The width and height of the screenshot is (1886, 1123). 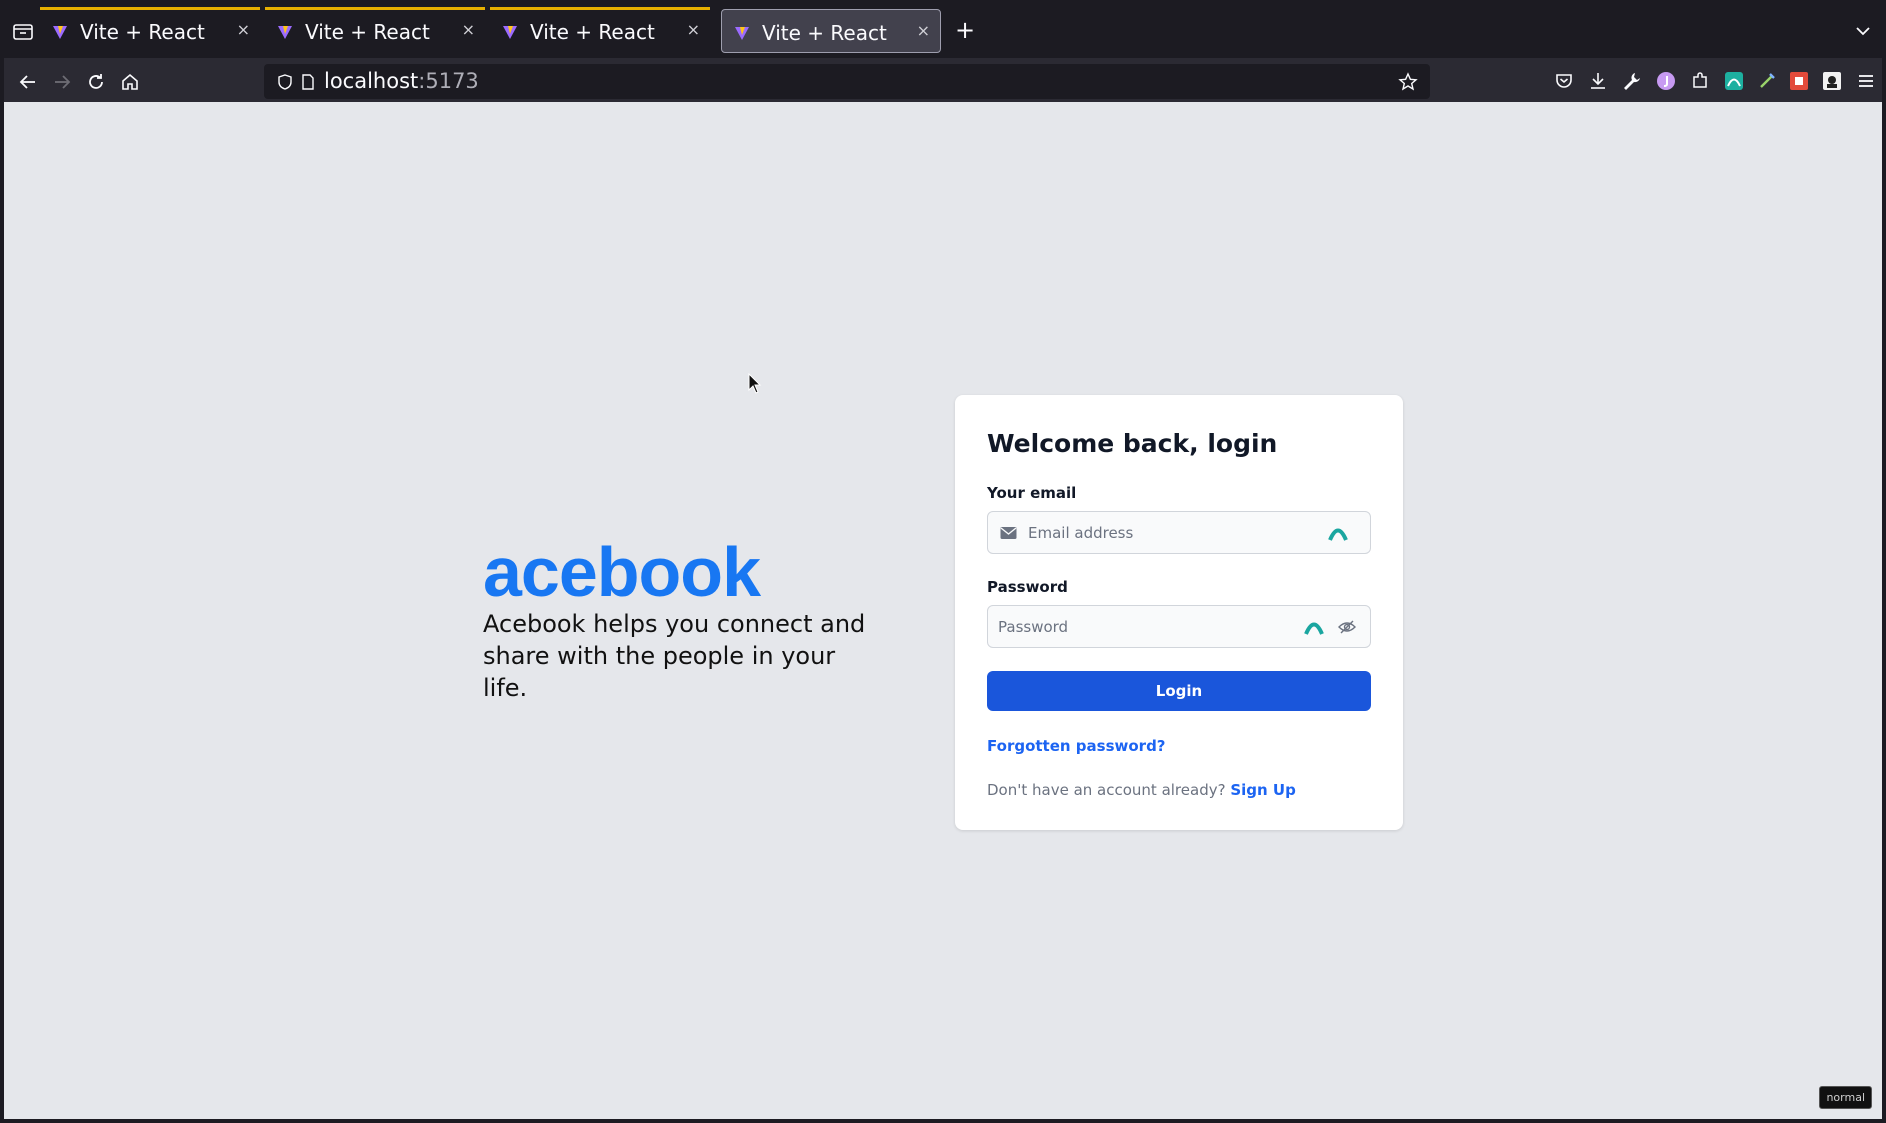 What do you see at coordinates (62, 82) in the screenshot?
I see `forward-arrow-icon` at bounding box center [62, 82].